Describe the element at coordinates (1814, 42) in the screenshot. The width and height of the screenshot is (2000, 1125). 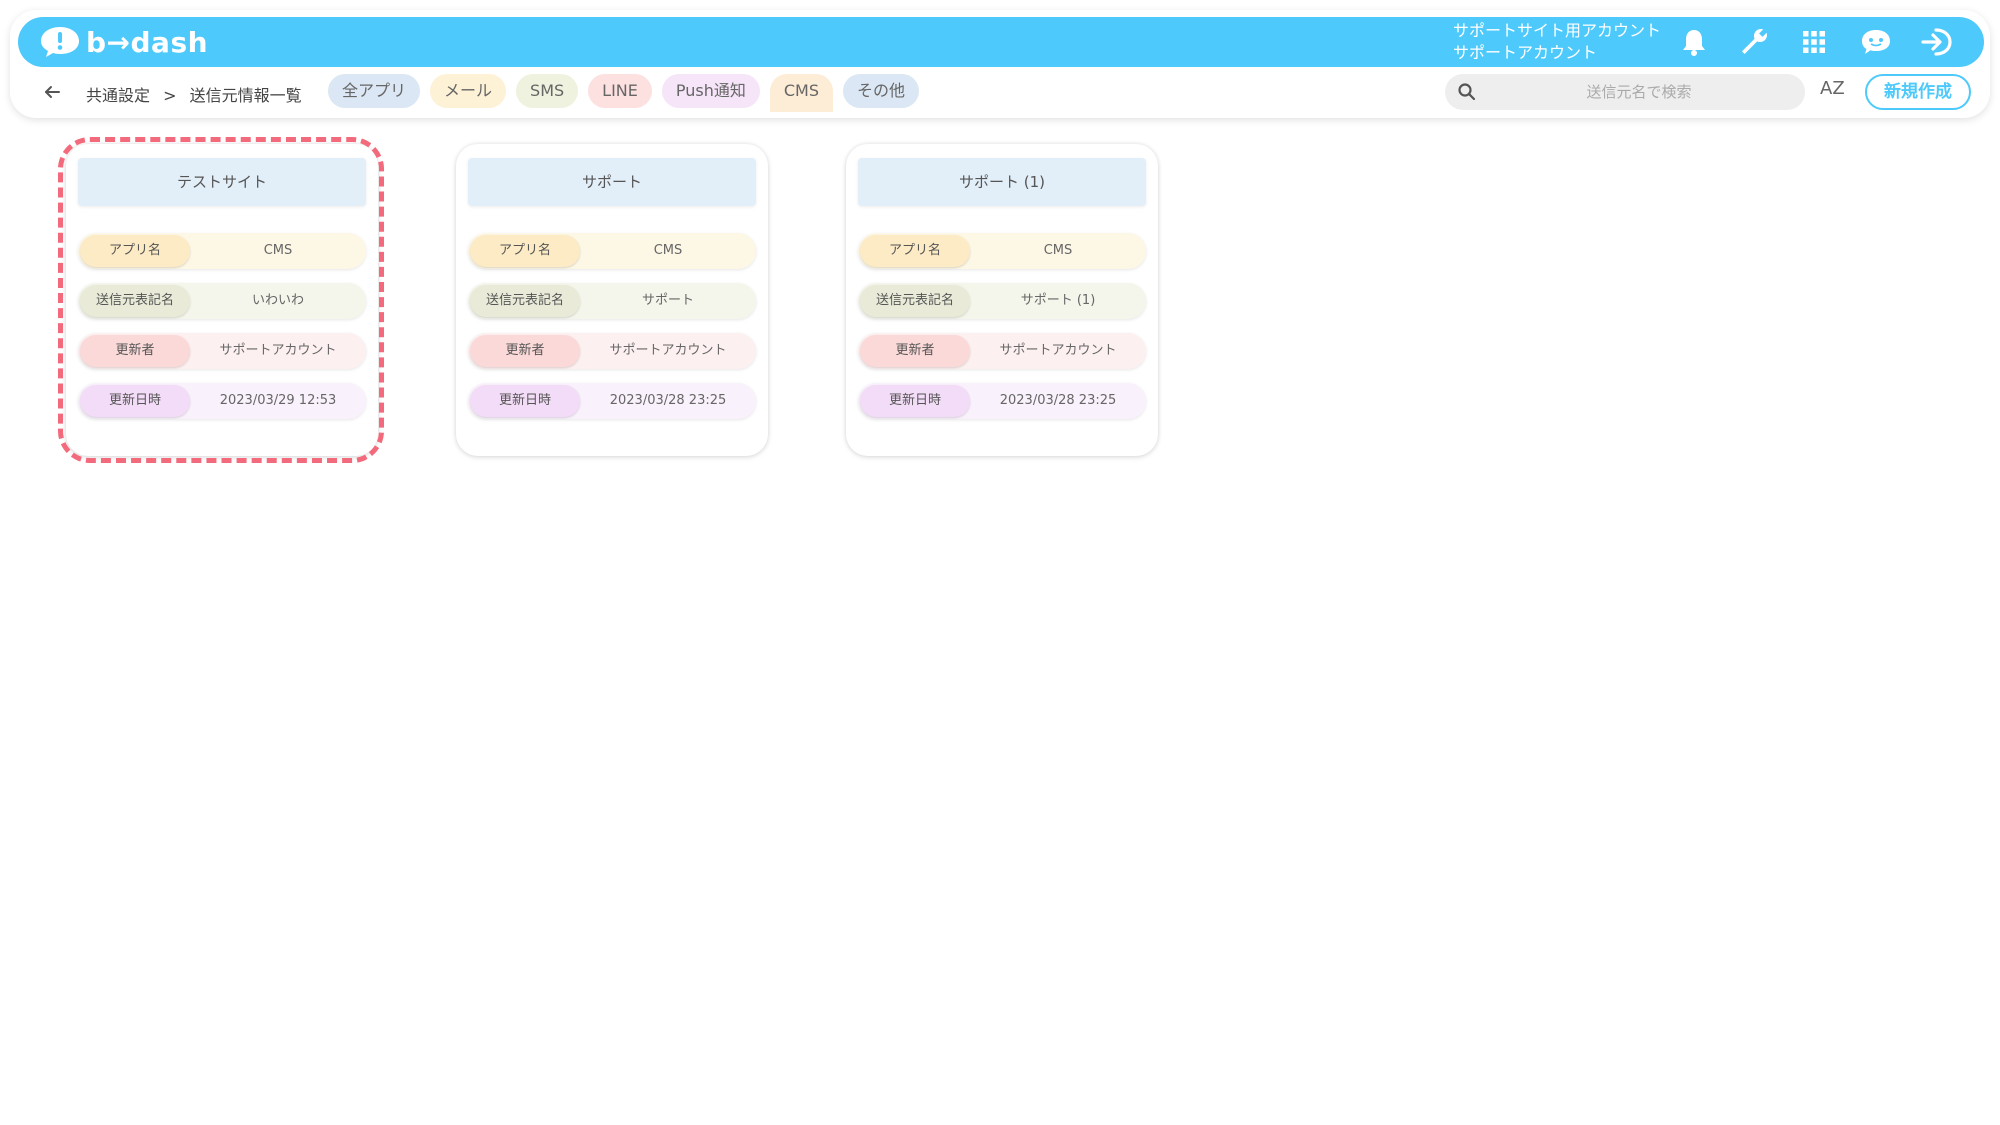
I see `apps-grid-icon` at that location.